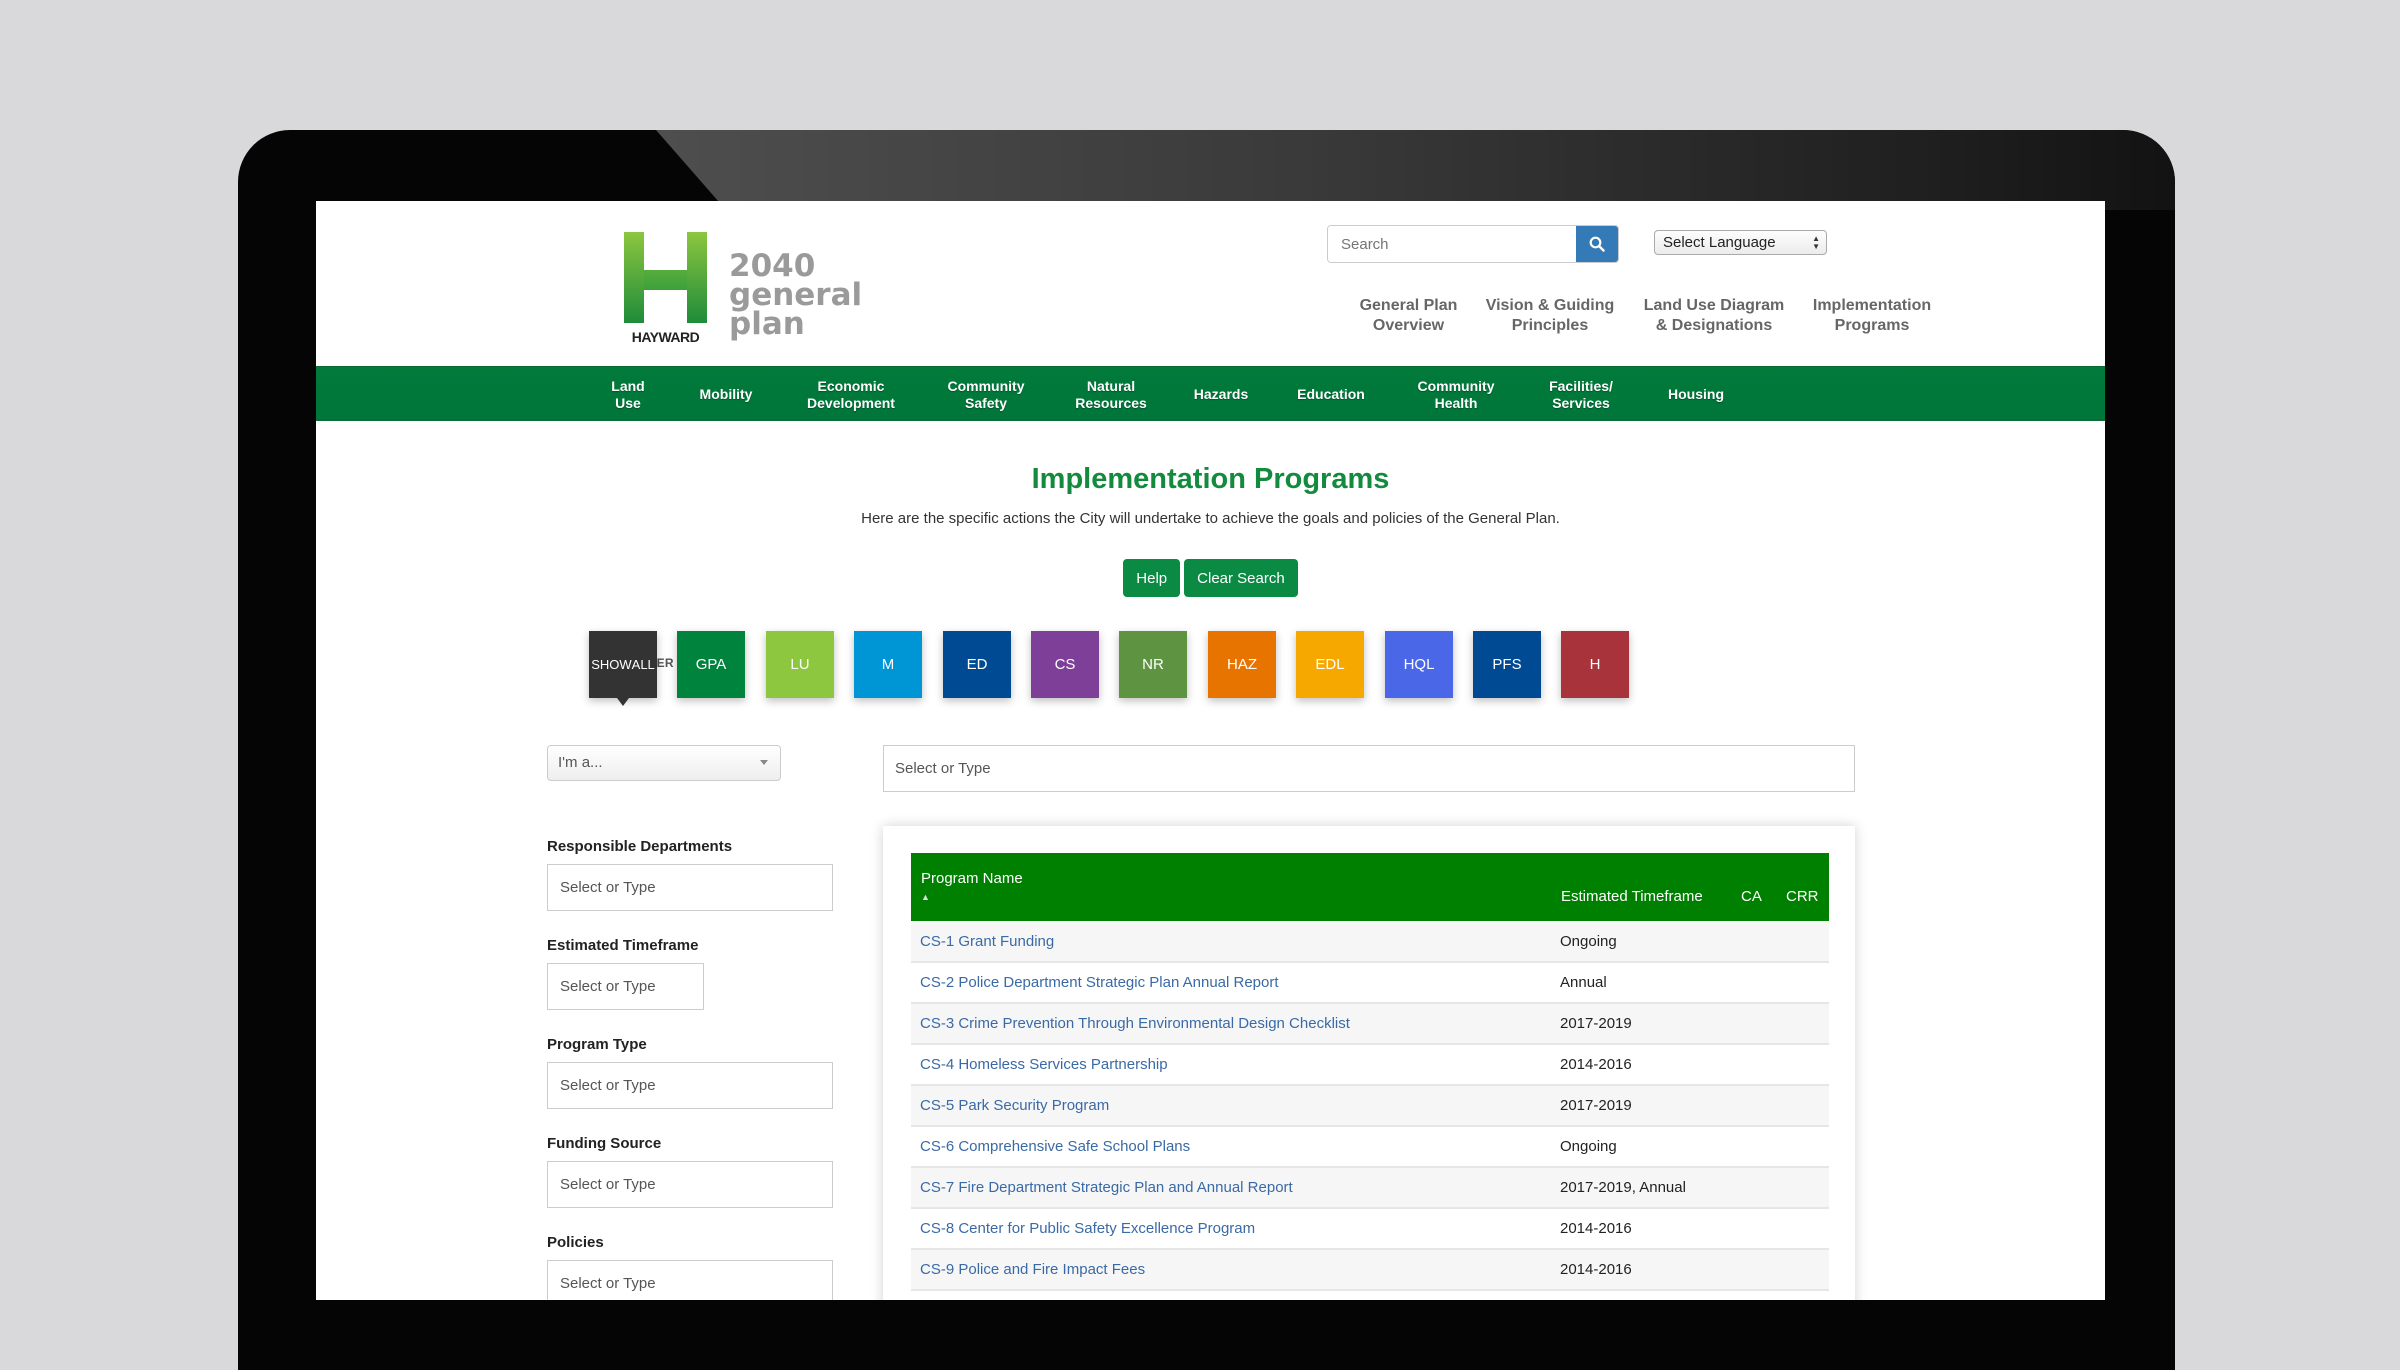 The image size is (2400, 1370). Describe the element at coordinates (1872, 316) in the screenshot. I see `top-nav-implementation-programs: Implementation Programs` at that location.